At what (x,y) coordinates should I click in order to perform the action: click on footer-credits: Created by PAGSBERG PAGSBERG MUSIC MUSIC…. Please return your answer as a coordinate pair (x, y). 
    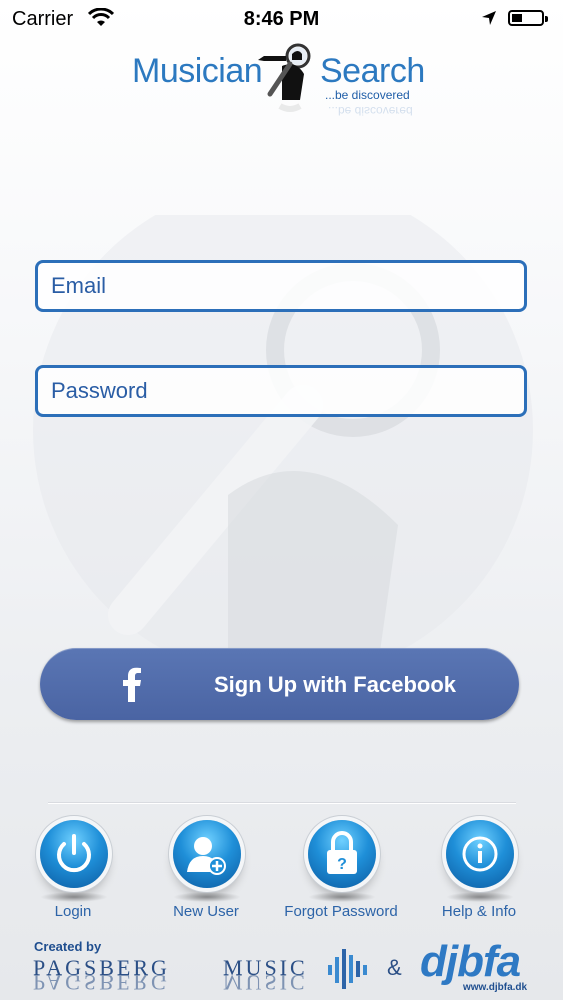
    Looking at the image, I should click on (281, 967).